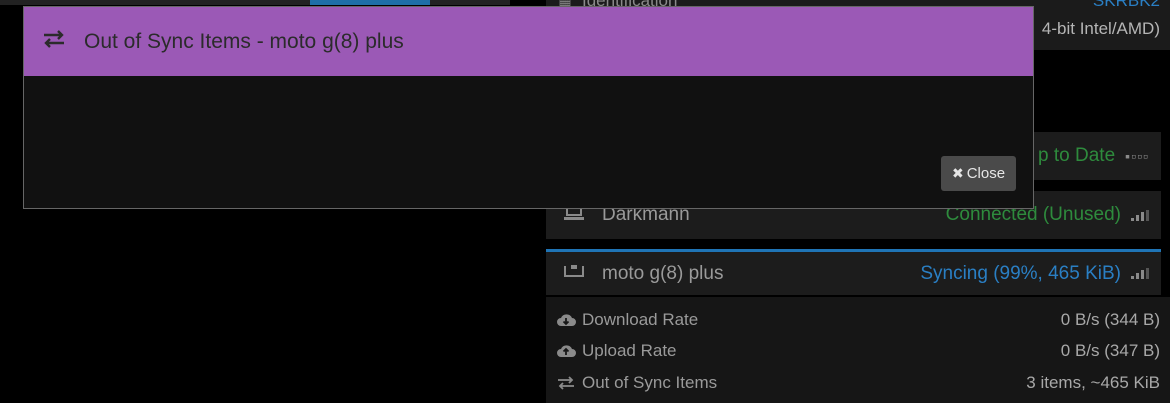  I want to click on download-rate-row: Download Rate 0 B/s (344 B), so click(858, 320).